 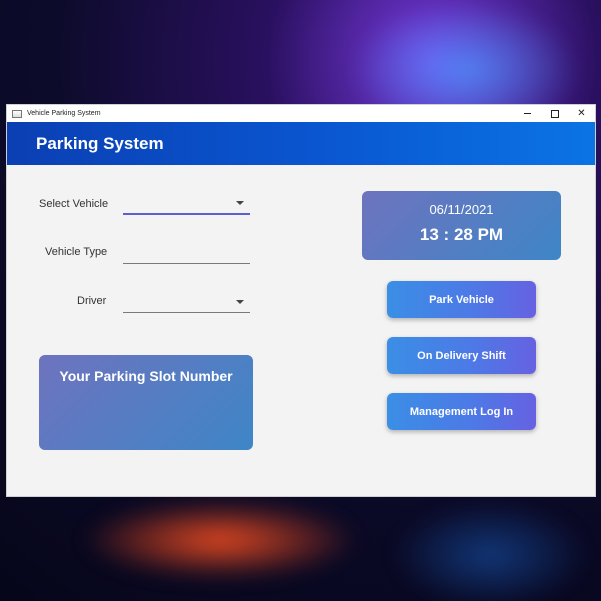 What do you see at coordinates (92, 301) in the screenshot?
I see `driver-label: Driver` at bounding box center [92, 301].